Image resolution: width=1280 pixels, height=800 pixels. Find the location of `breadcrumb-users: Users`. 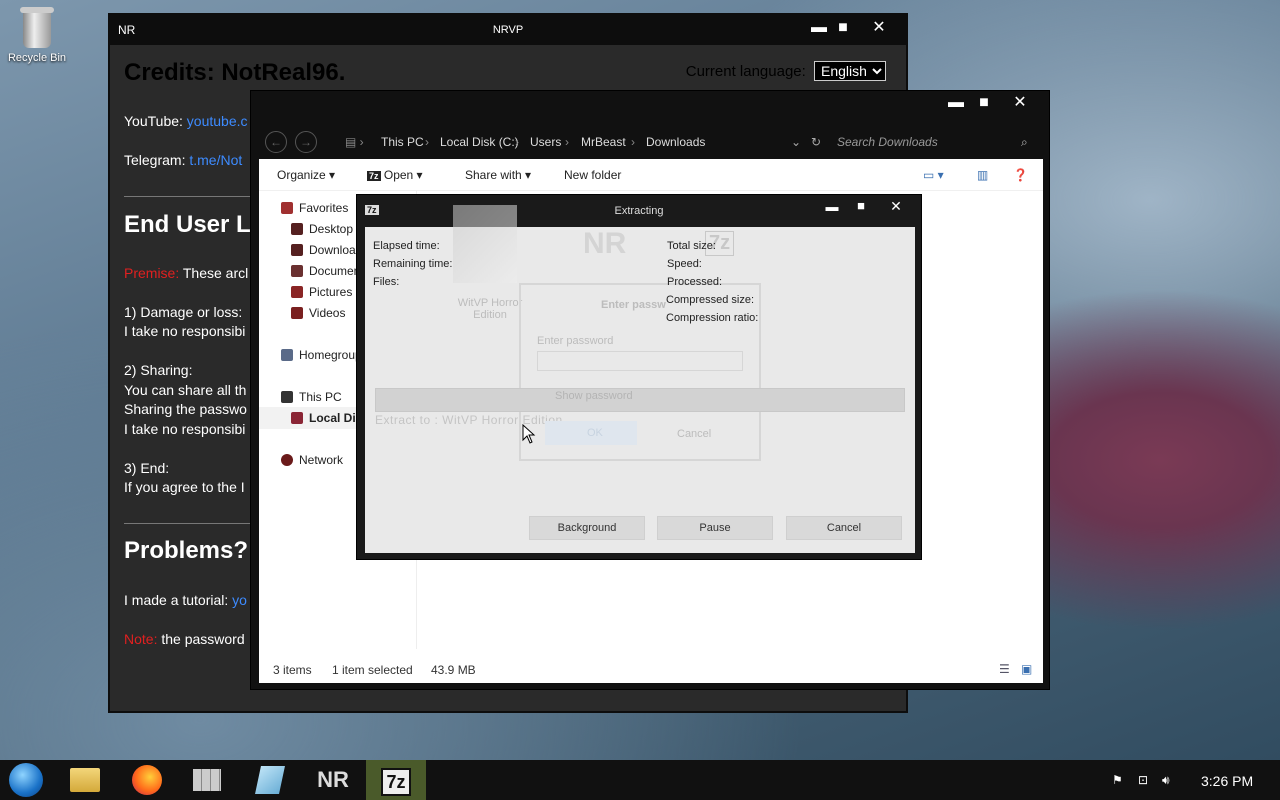

breadcrumb-users: Users is located at coordinates (545, 142).